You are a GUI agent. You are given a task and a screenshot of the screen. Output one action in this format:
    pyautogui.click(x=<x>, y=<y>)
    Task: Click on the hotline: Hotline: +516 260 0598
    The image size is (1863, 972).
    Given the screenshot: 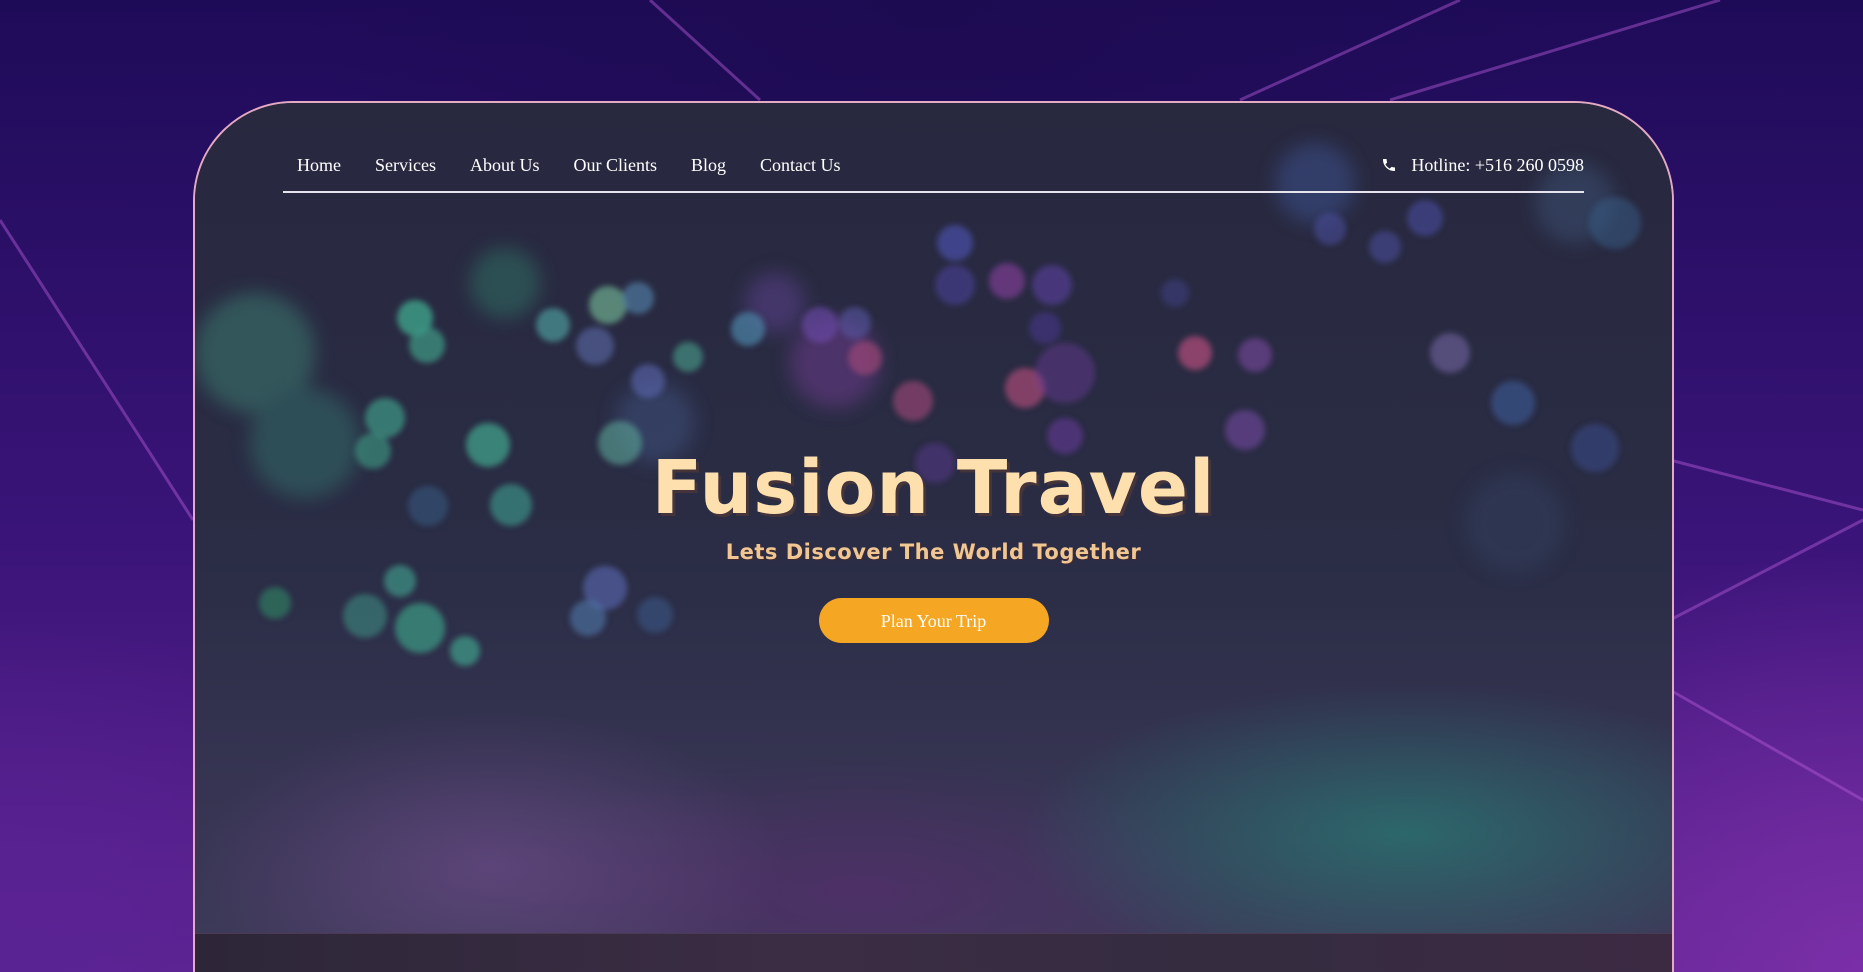 What is the action you would take?
    pyautogui.click(x=1482, y=165)
    